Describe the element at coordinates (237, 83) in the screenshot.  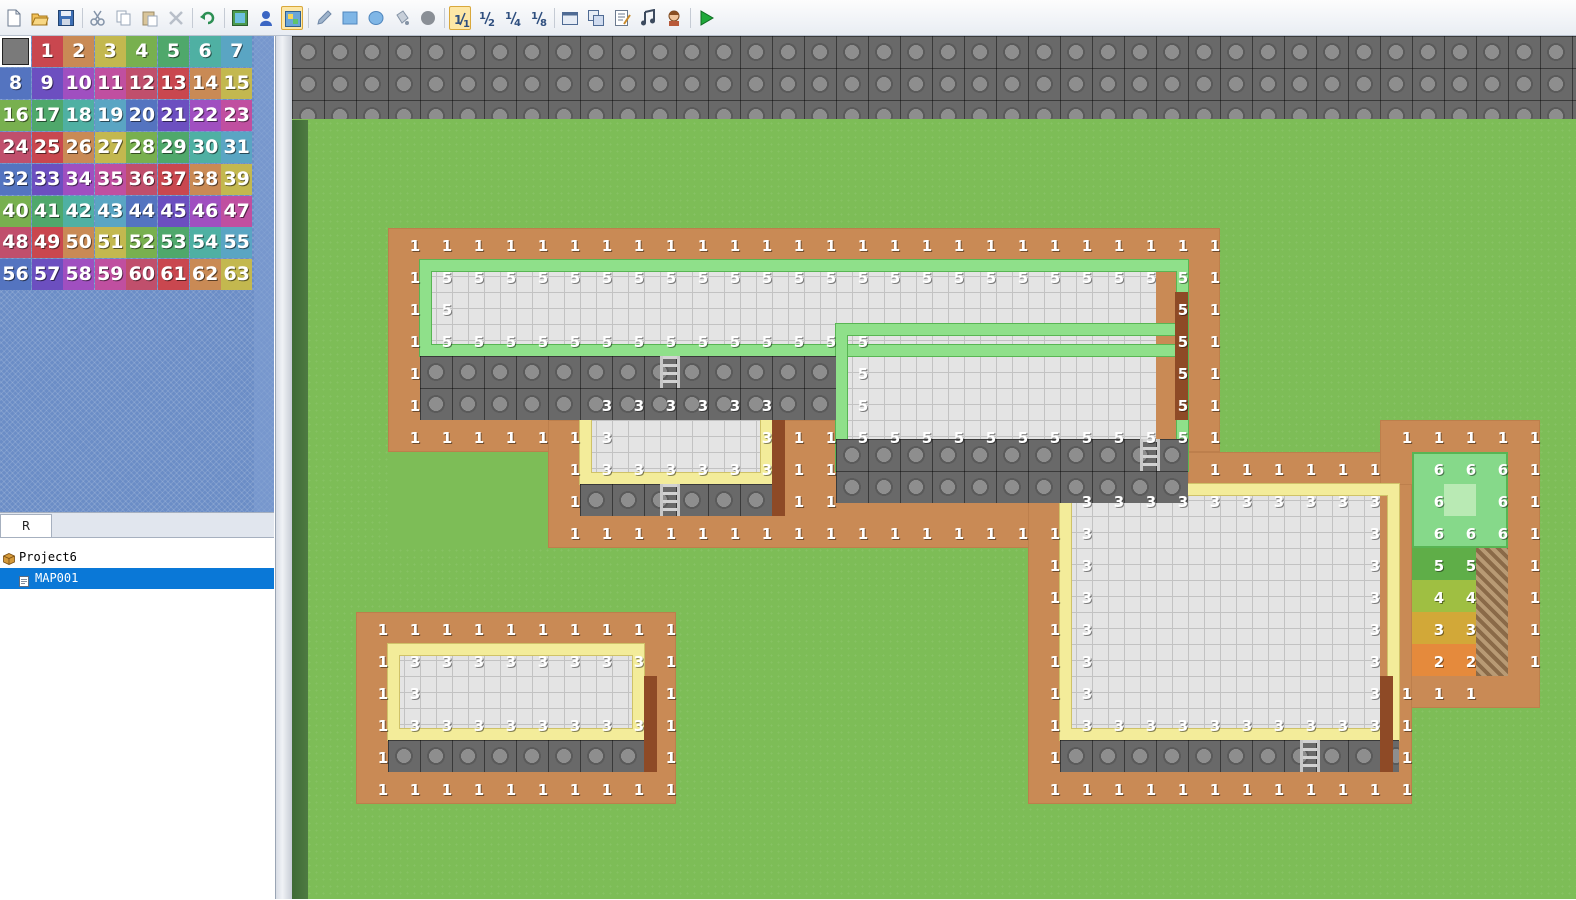
I see `region-cell-15: 15` at that location.